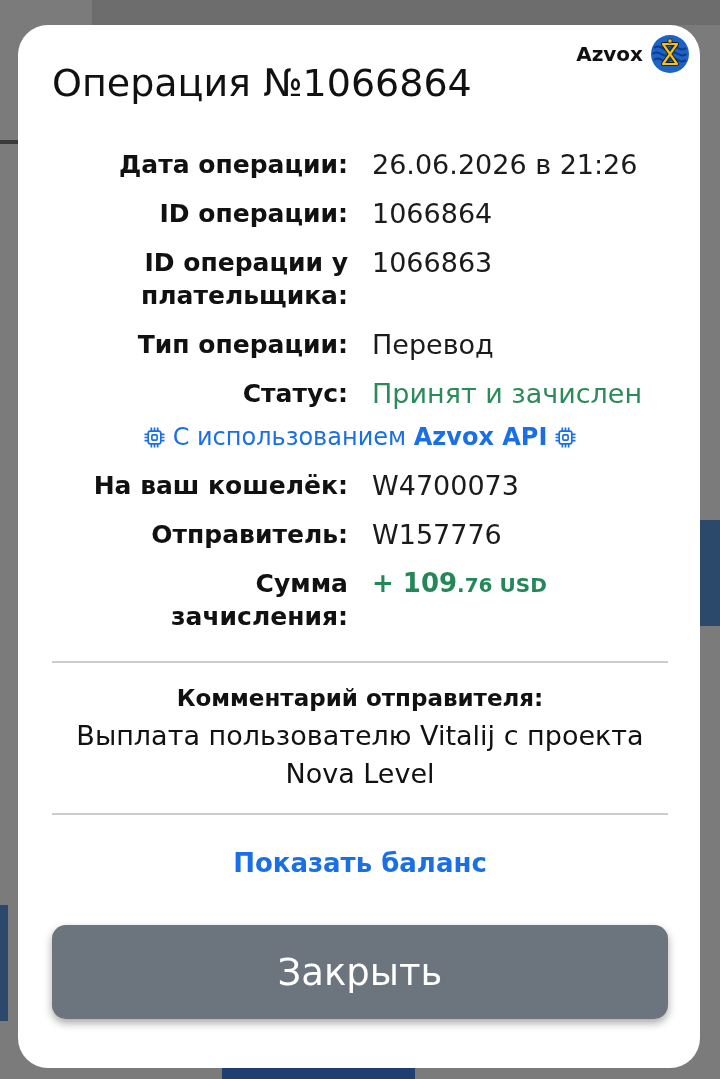 Image resolution: width=720 pixels, height=1079 pixels. Describe the element at coordinates (233, 165) in the screenshot. I see `field-label: Дата операции:` at that location.